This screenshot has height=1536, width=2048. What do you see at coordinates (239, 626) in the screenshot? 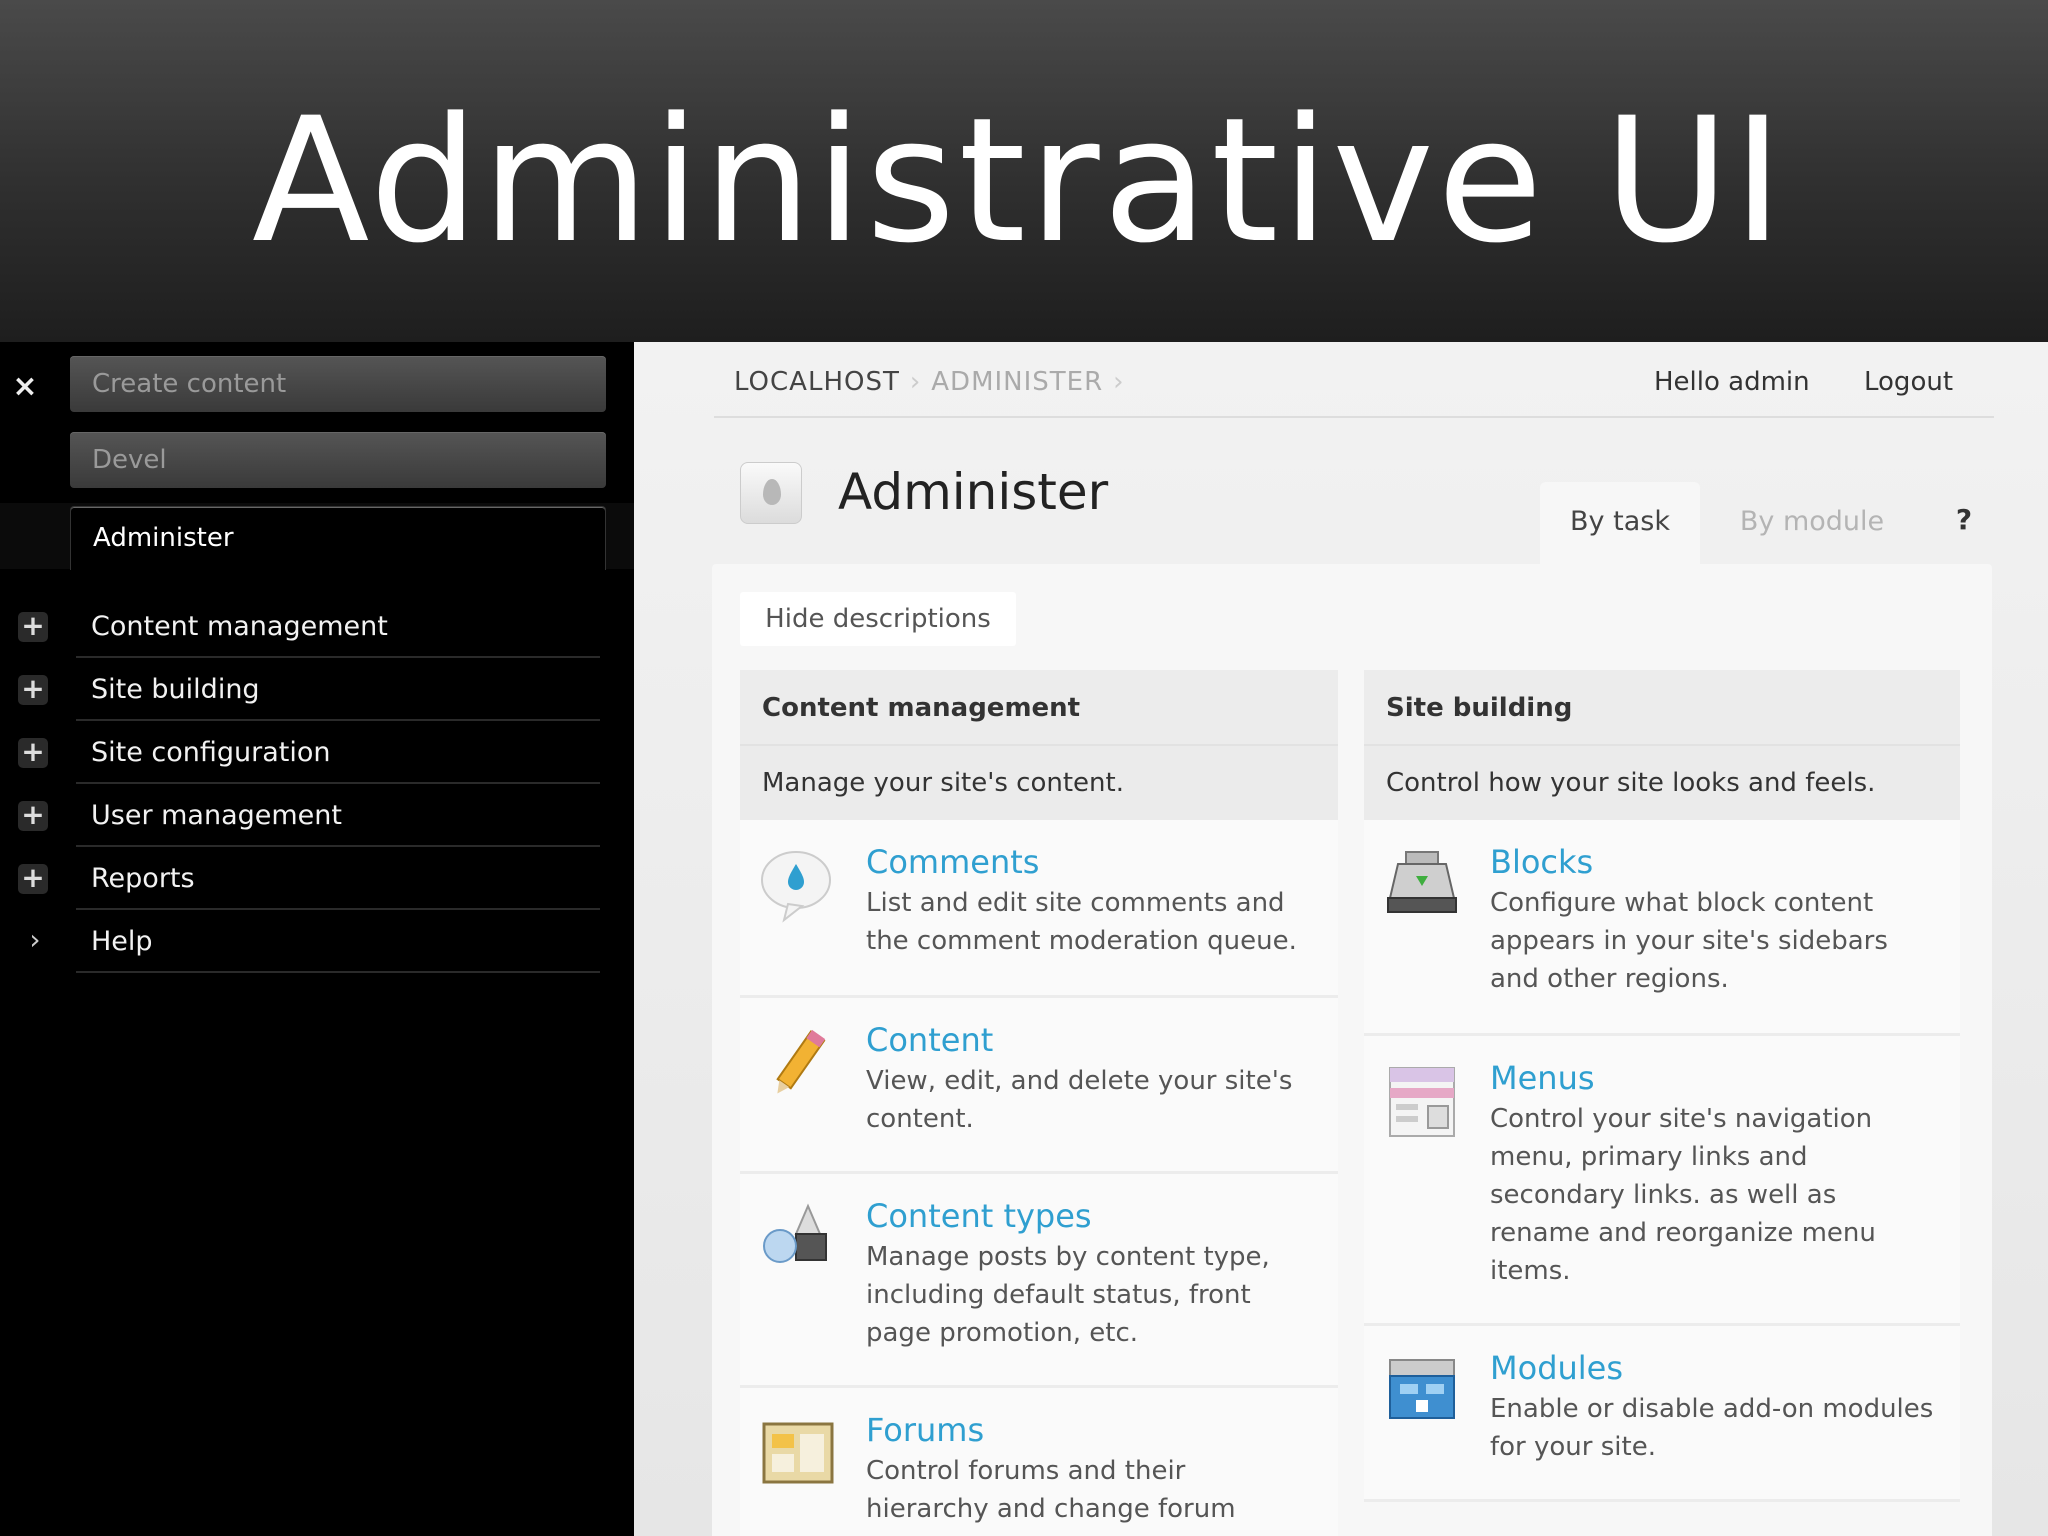
I see `sidebar-item-label: Content management` at bounding box center [239, 626].